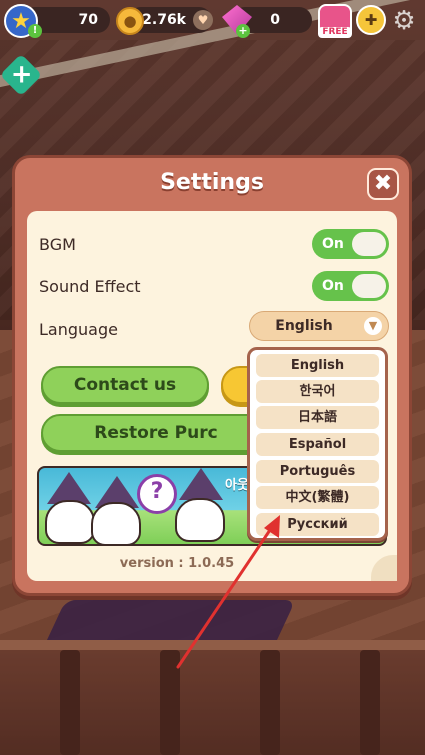  I want to click on sound-effect-label: Sound Effect, so click(90, 286).